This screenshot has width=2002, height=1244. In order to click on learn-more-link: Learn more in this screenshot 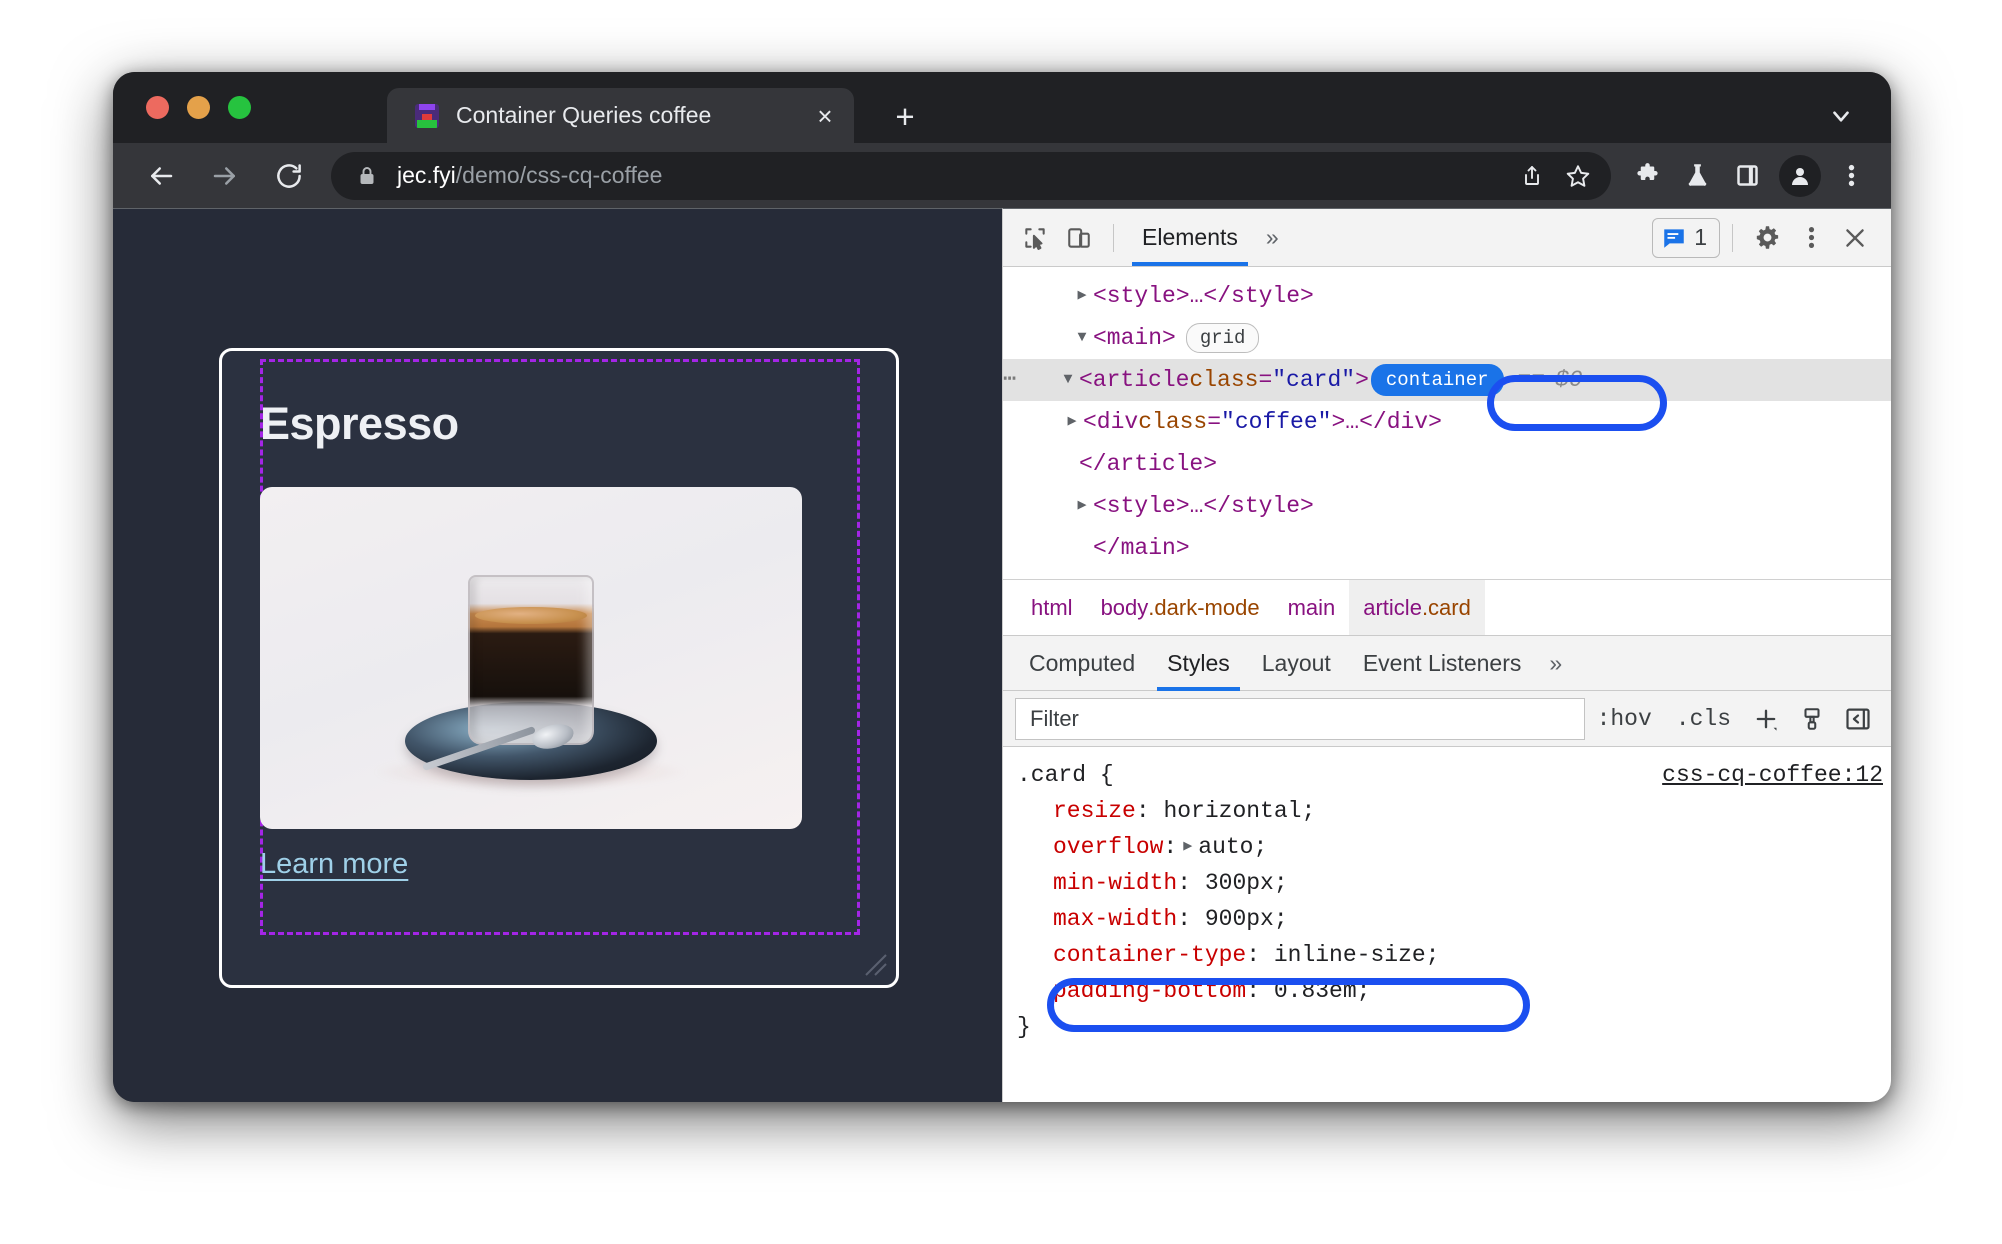, I will do `click(334, 864)`.